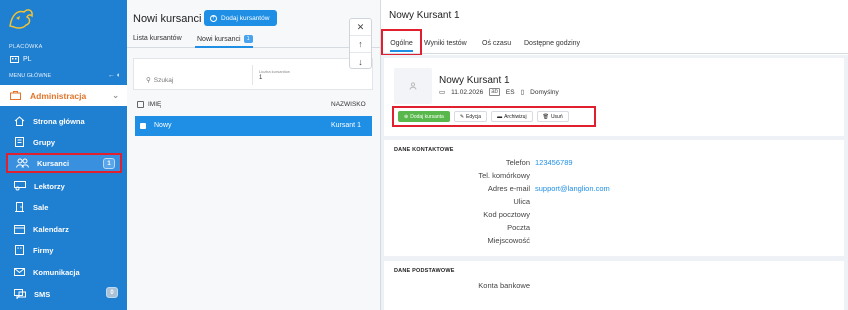 The width and height of the screenshot is (848, 310). What do you see at coordinates (21, 59) in the screenshot?
I see `placowka-selector: PL` at bounding box center [21, 59].